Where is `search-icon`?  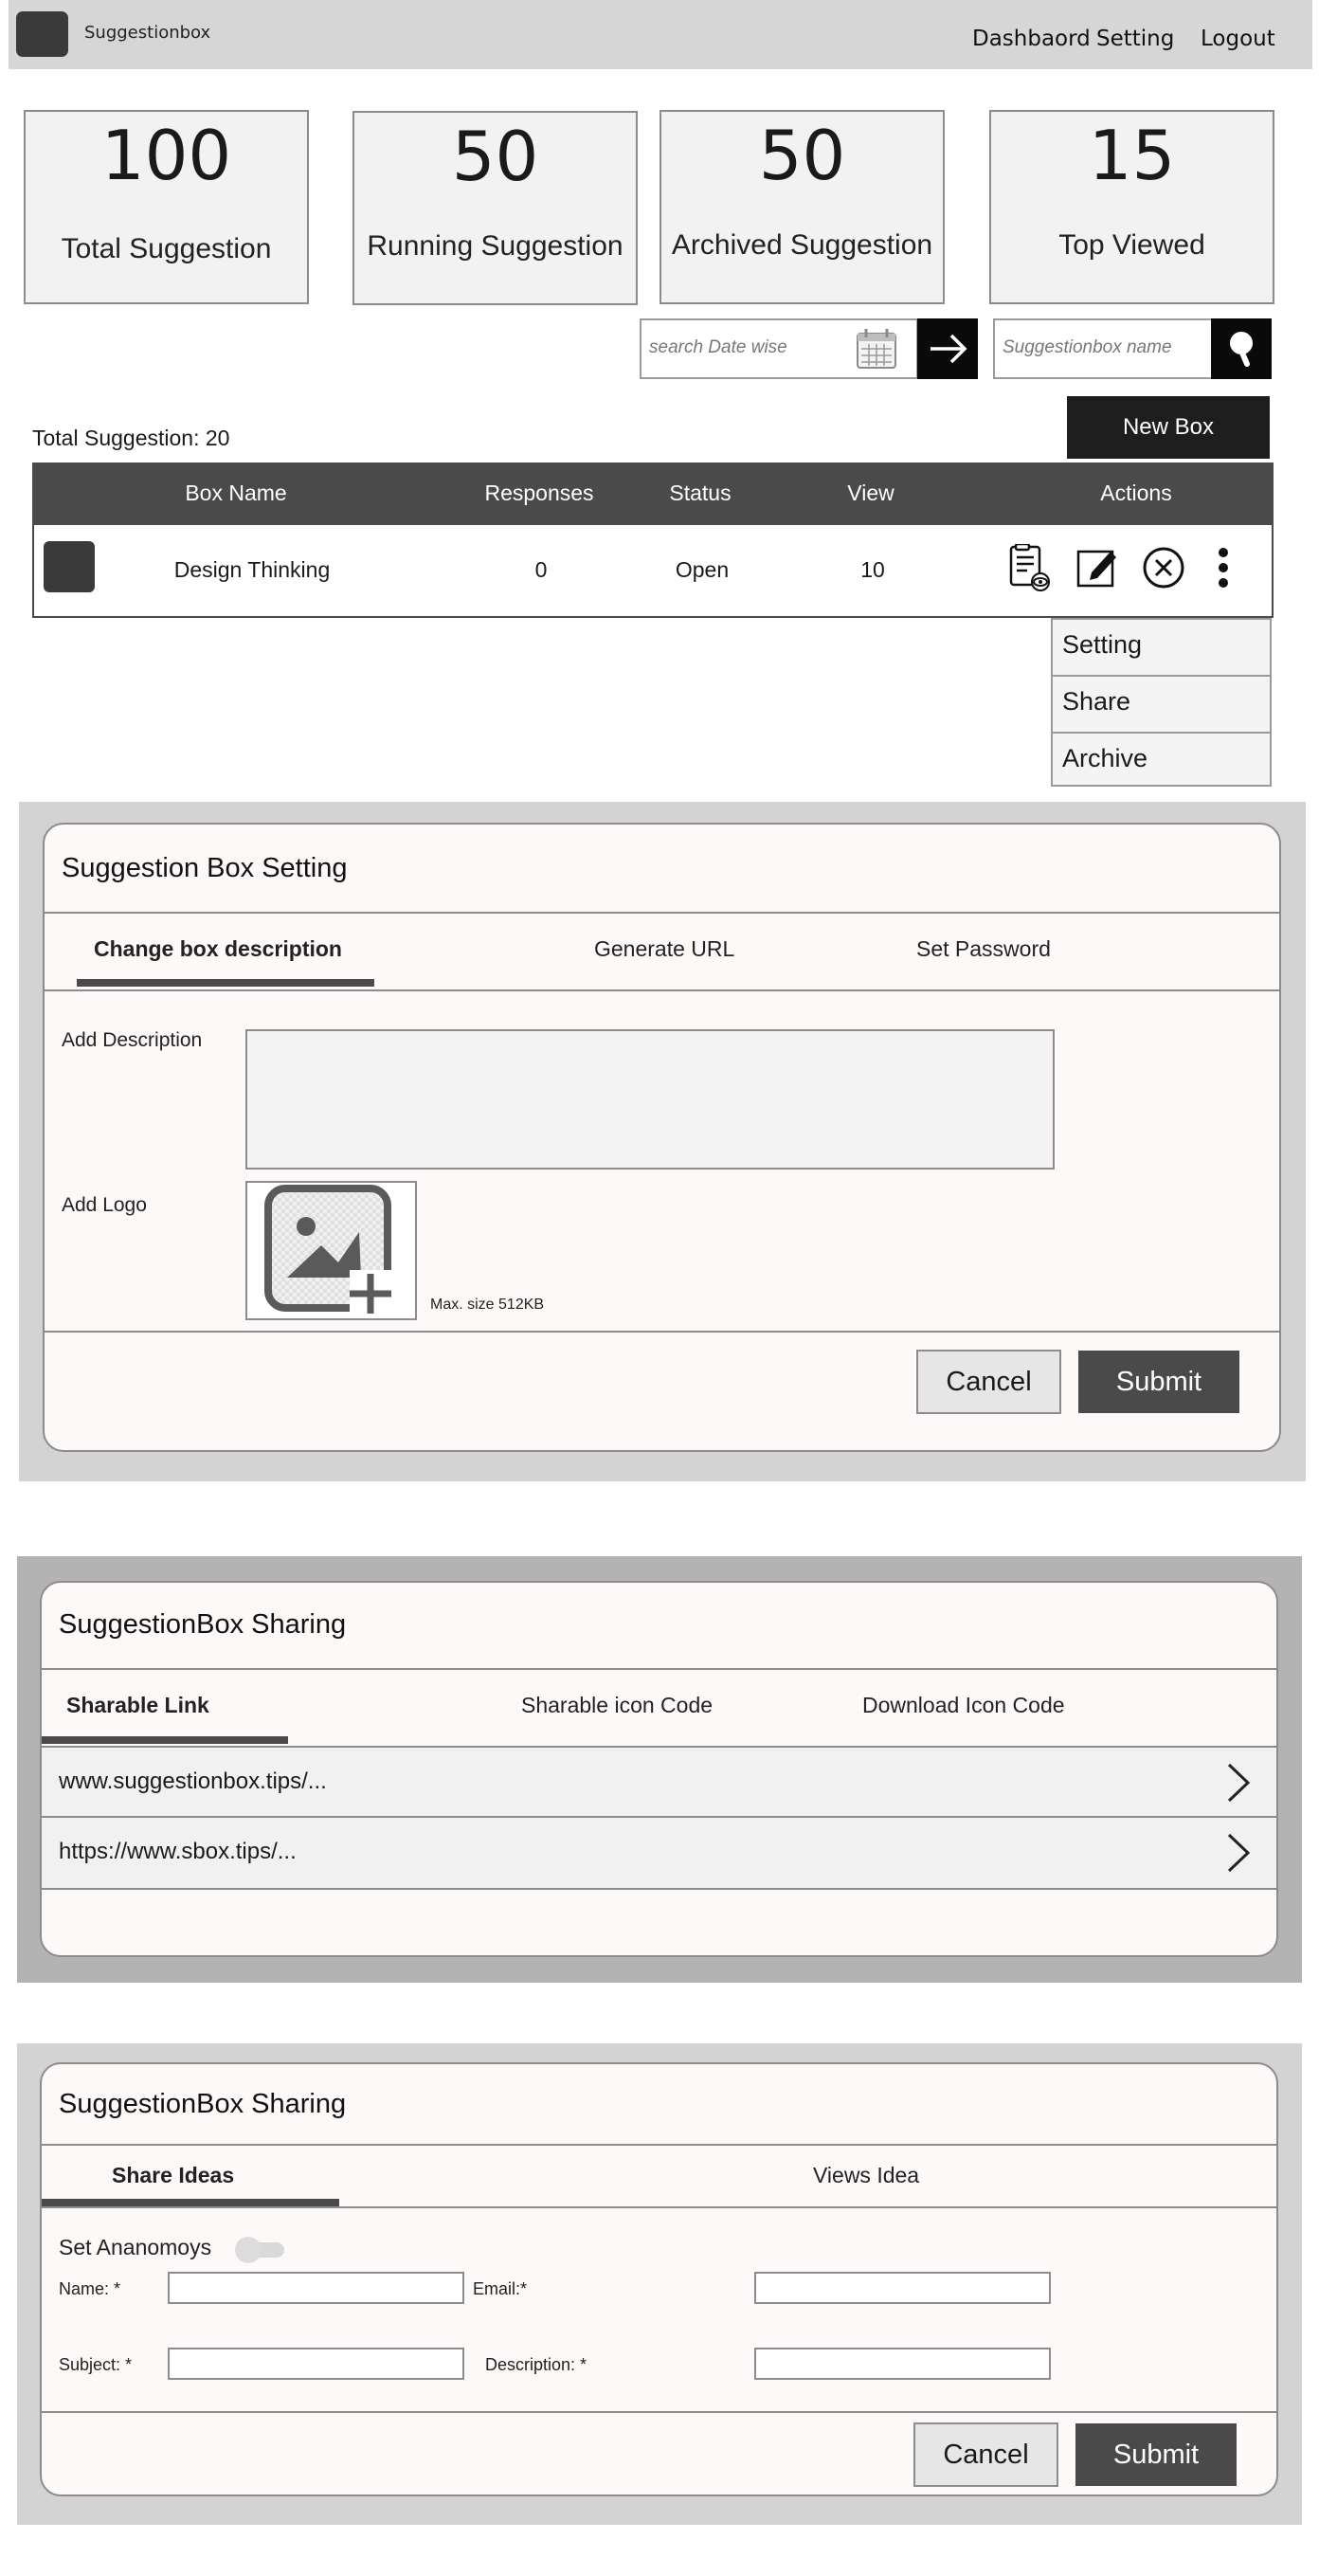
search-icon is located at coordinates (1241, 349).